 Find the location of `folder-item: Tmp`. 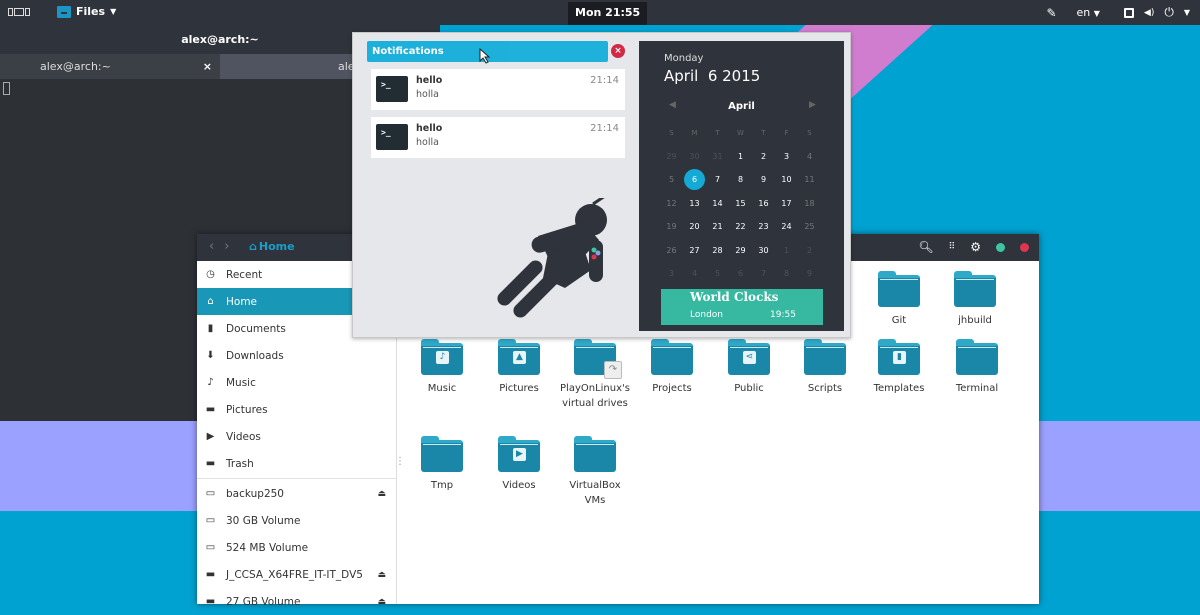

folder-item: Tmp is located at coordinates (442, 464).